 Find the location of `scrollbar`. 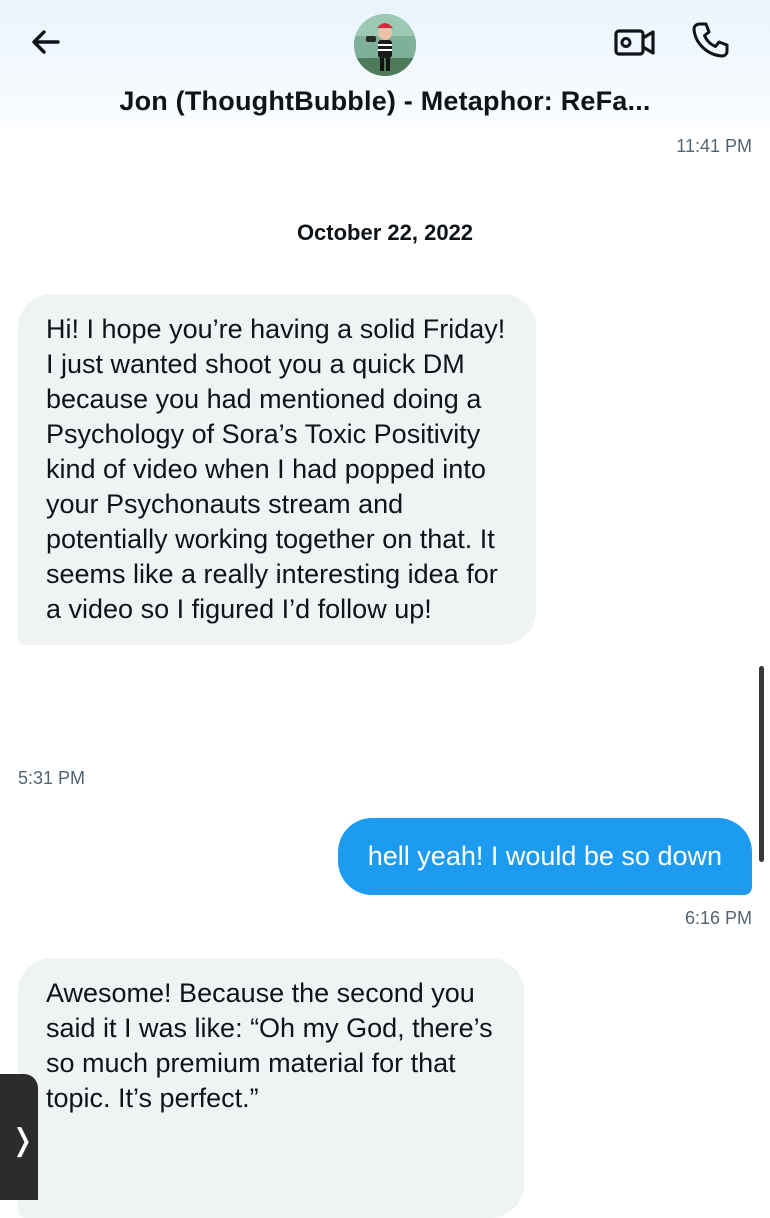

scrollbar is located at coordinates (761, 764).